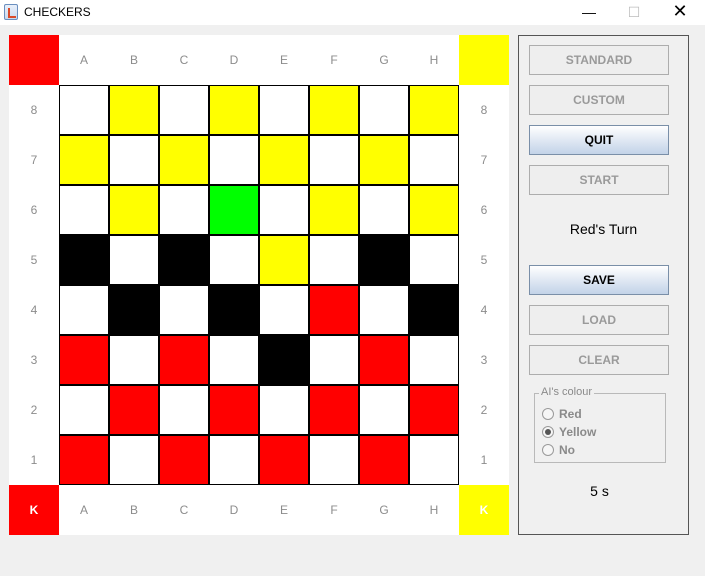  I want to click on board-square-b8, so click(134, 110).